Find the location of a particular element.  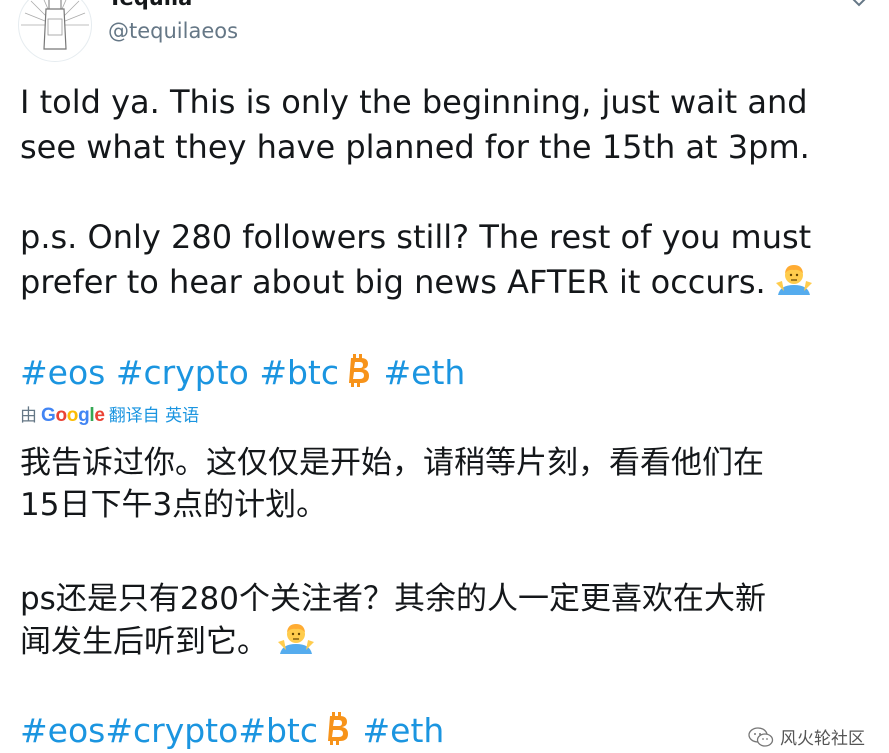

google-logo: Google is located at coordinates (73, 415).